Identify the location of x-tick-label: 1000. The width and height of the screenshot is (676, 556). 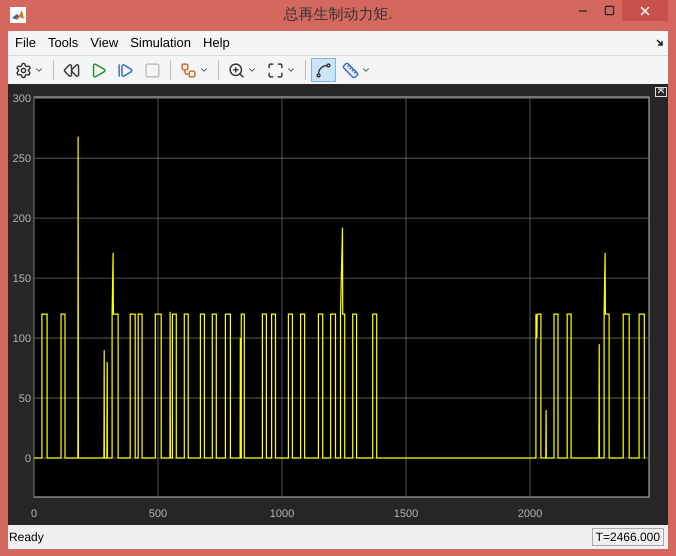
(282, 514).